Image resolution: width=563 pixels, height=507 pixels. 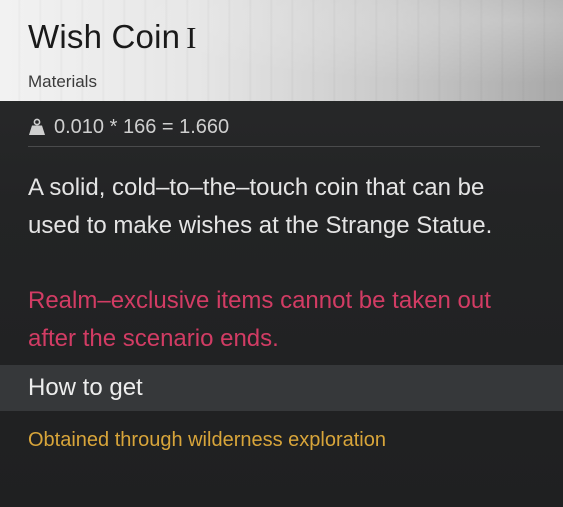 What do you see at coordinates (142, 126) in the screenshot?
I see `weight-formula: 0.010 * 166 = 1.660` at bounding box center [142, 126].